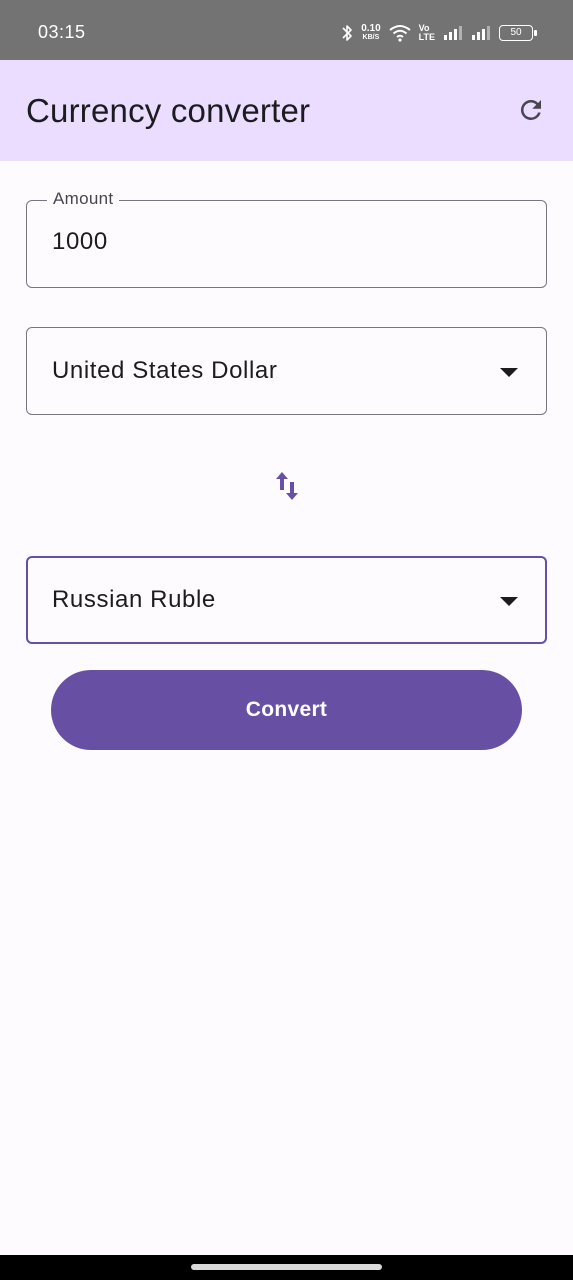 The height and width of the screenshot is (1280, 573). What do you see at coordinates (134, 599) in the screenshot?
I see `to-currency-value: Russian Ruble` at bounding box center [134, 599].